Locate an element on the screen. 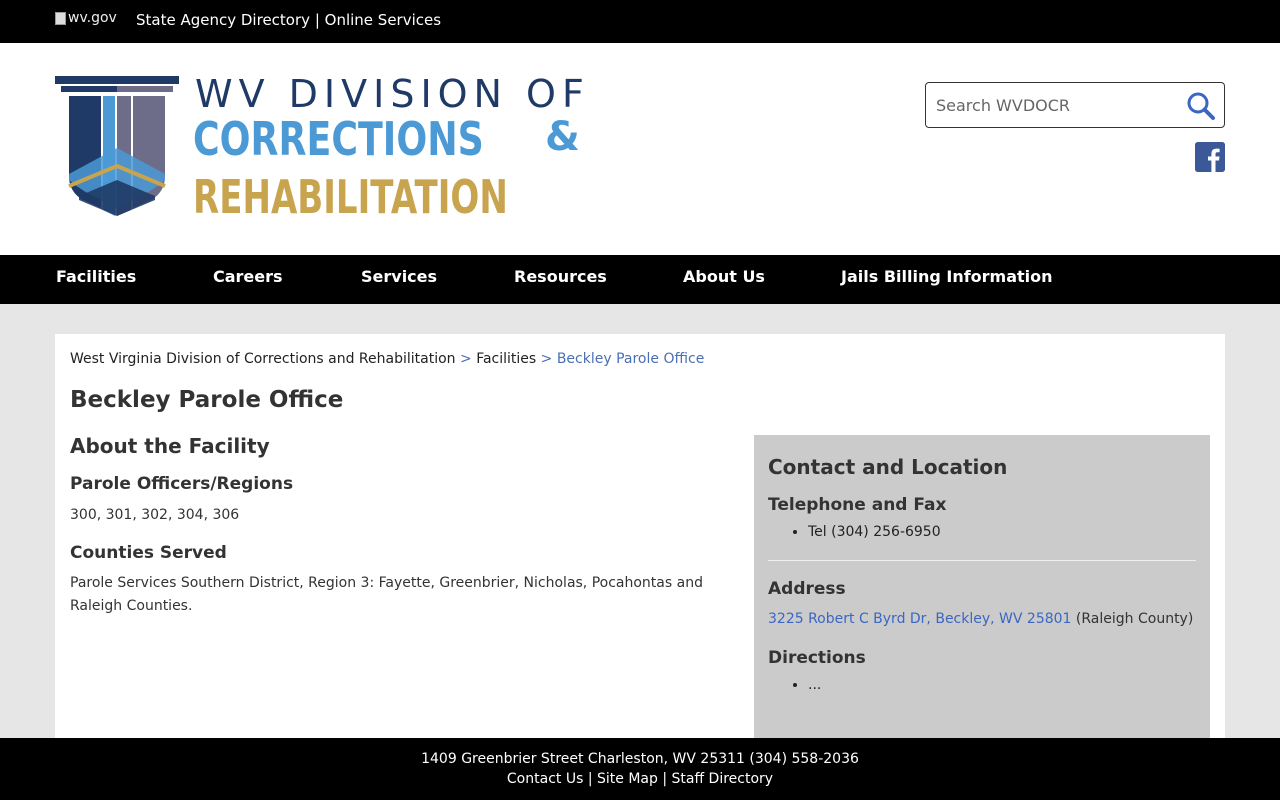  address-heading: Address is located at coordinates (807, 589).